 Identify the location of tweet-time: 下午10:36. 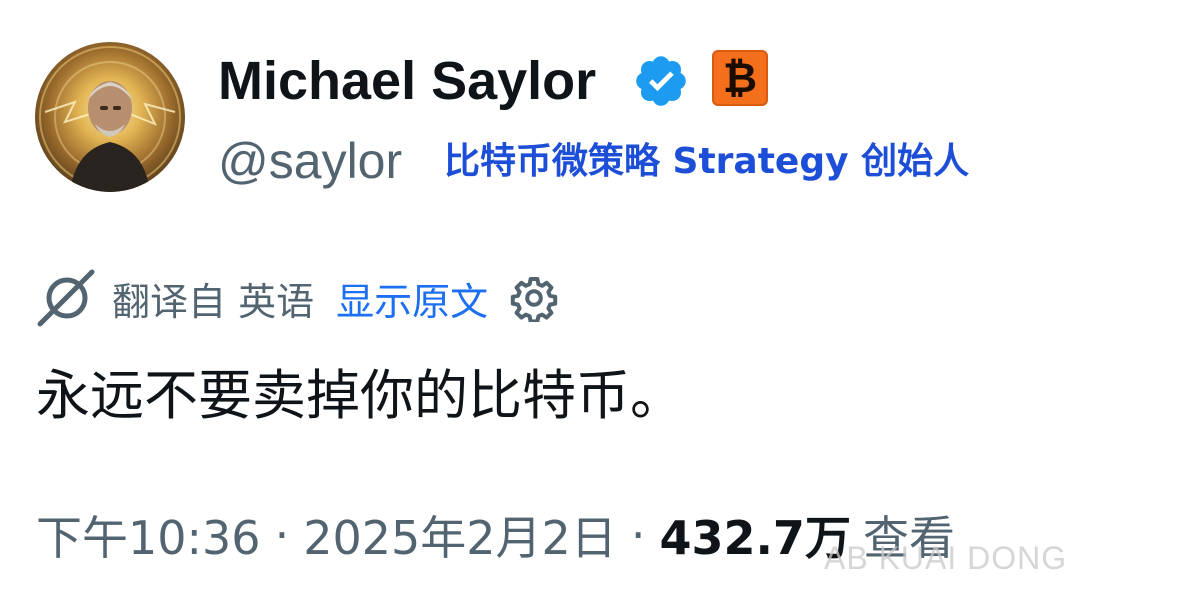
(148, 535).